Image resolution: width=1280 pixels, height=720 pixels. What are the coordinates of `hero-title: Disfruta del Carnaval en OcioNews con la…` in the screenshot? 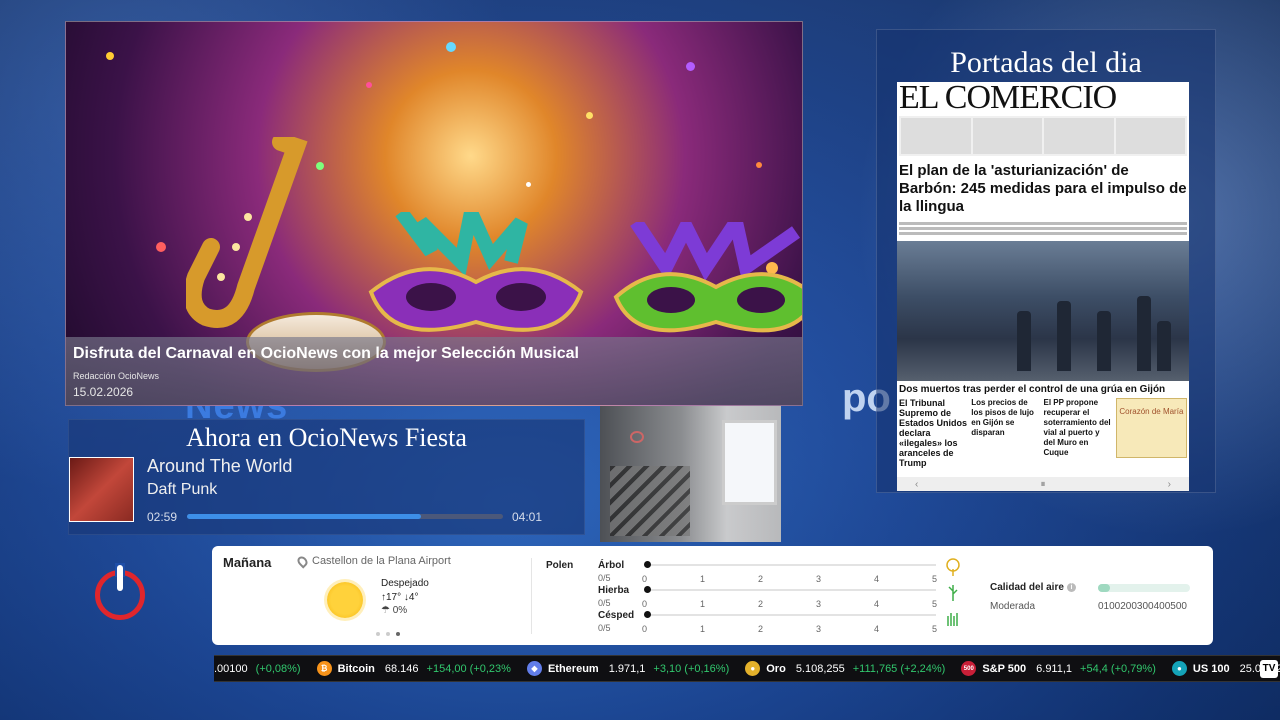 It's located at (434, 354).